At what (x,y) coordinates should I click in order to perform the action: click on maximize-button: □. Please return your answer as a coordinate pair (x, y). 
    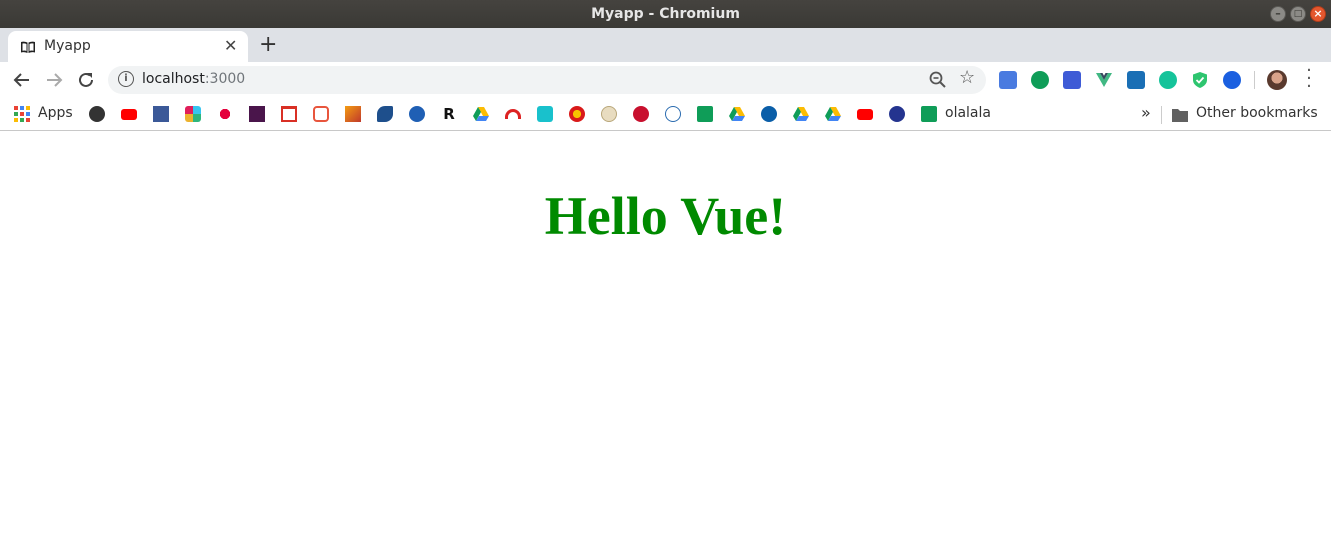
    Looking at the image, I should click on (1298, 14).